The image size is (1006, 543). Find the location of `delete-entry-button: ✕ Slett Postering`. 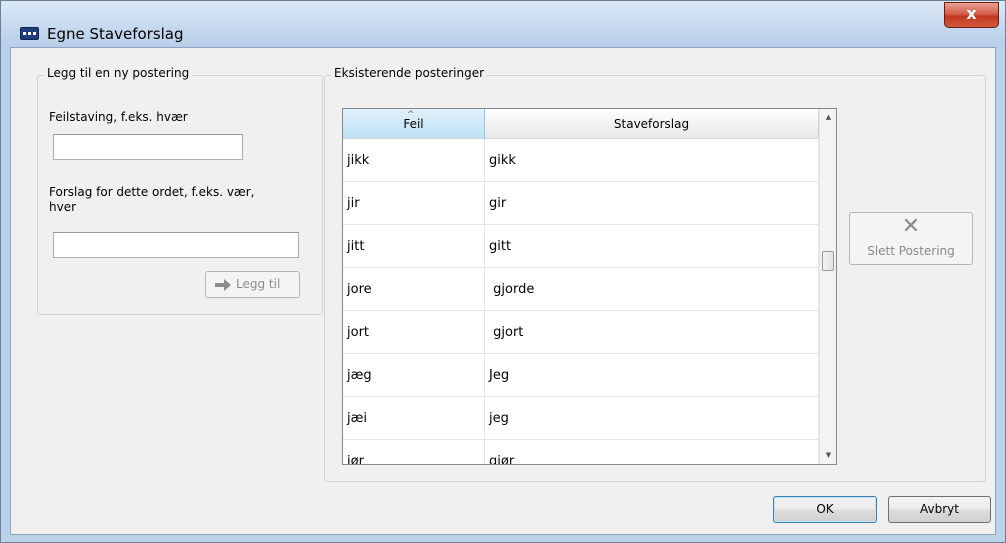

delete-entry-button: ✕ Slett Postering is located at coordinates (911, 238).